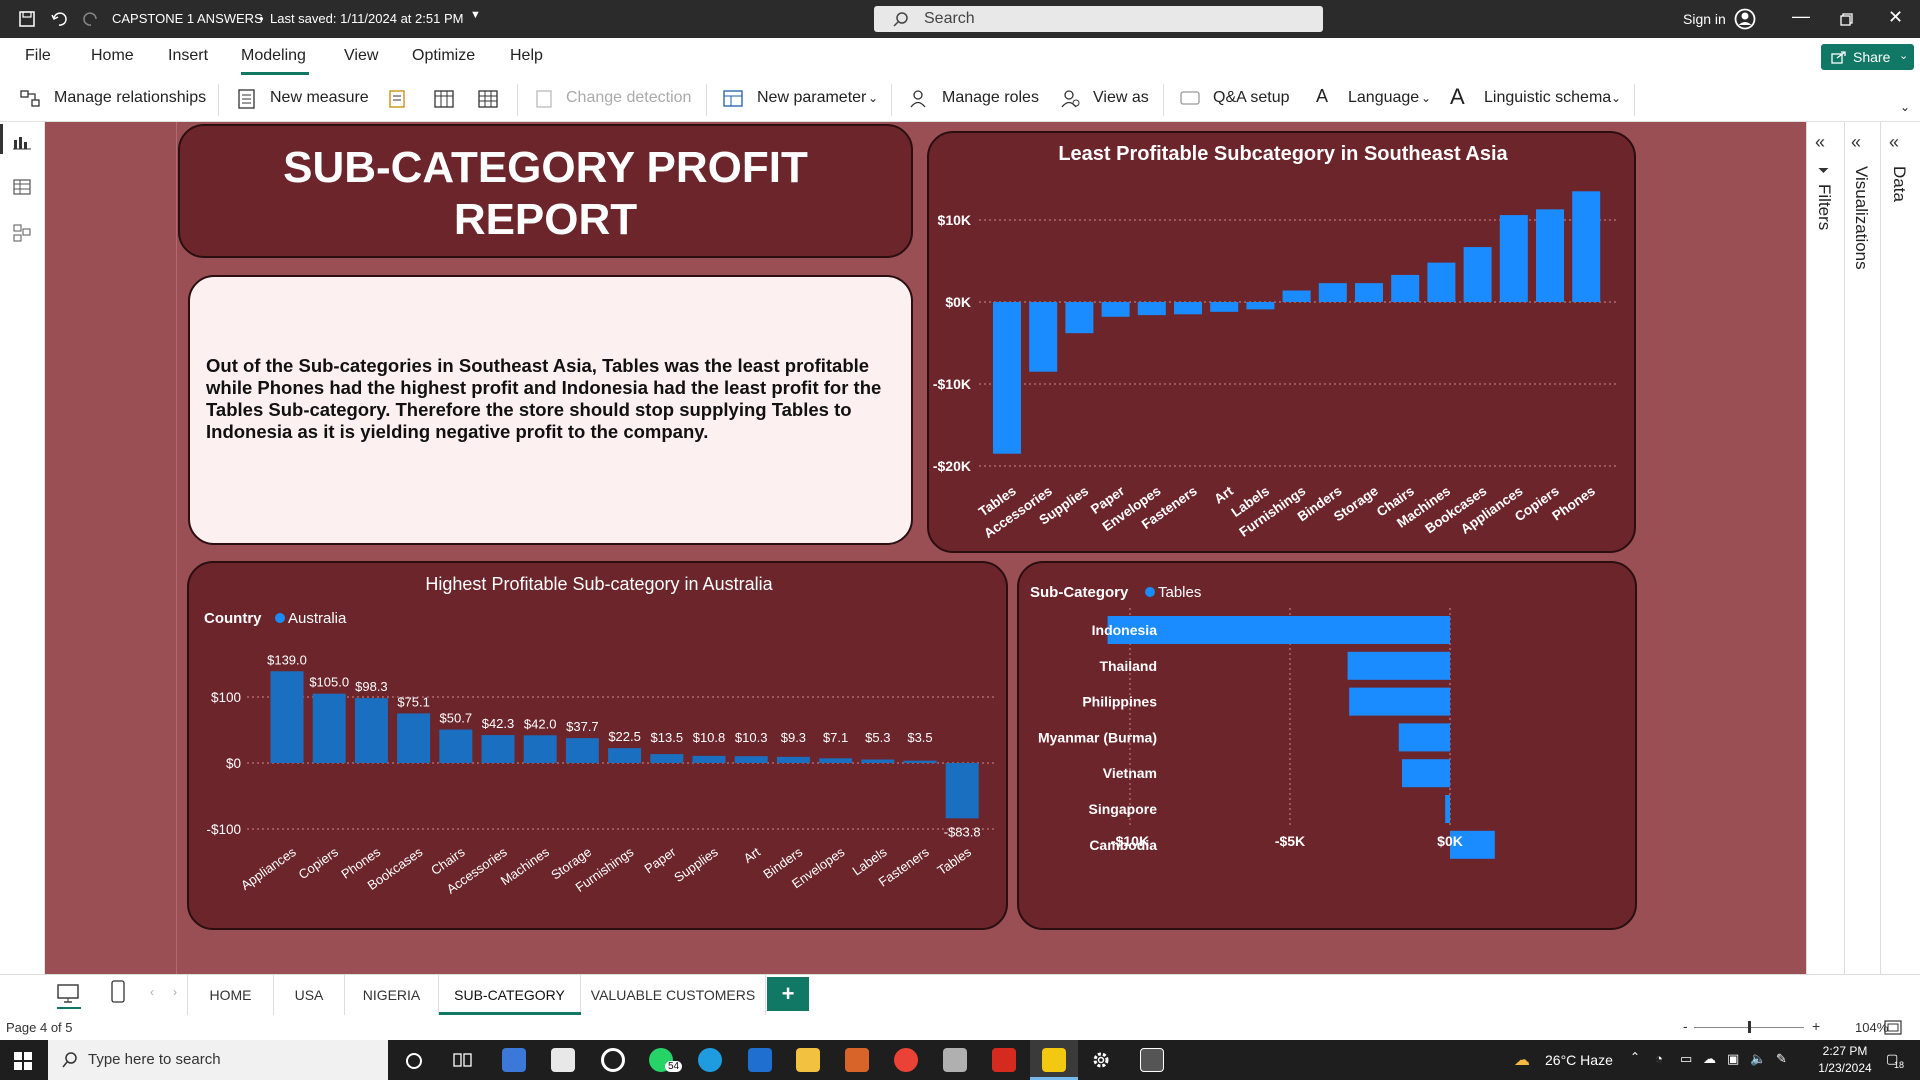 This screenshot has width=1920, height=1080. What do you see at coordinates (1685, 1026) in the screenshot?
I see `zoom-out-button: -` at bounding box center [1685, 1026].